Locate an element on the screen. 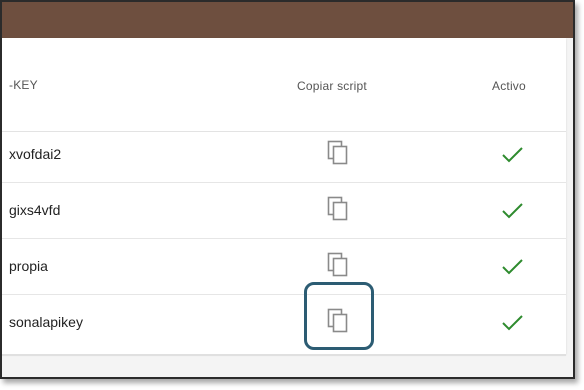  table-row: propia is located at coordinates (284, 266).